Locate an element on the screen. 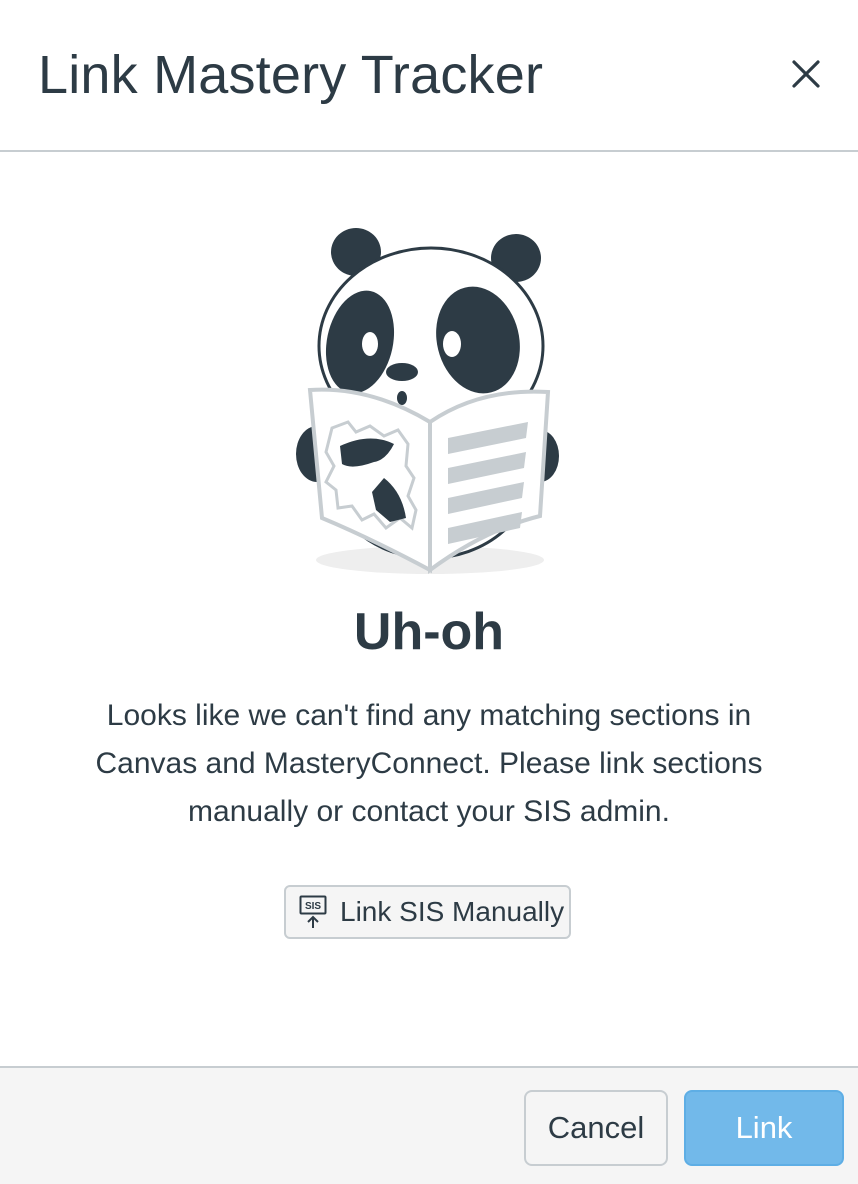  close-icon is located at coordinates (806, 74).